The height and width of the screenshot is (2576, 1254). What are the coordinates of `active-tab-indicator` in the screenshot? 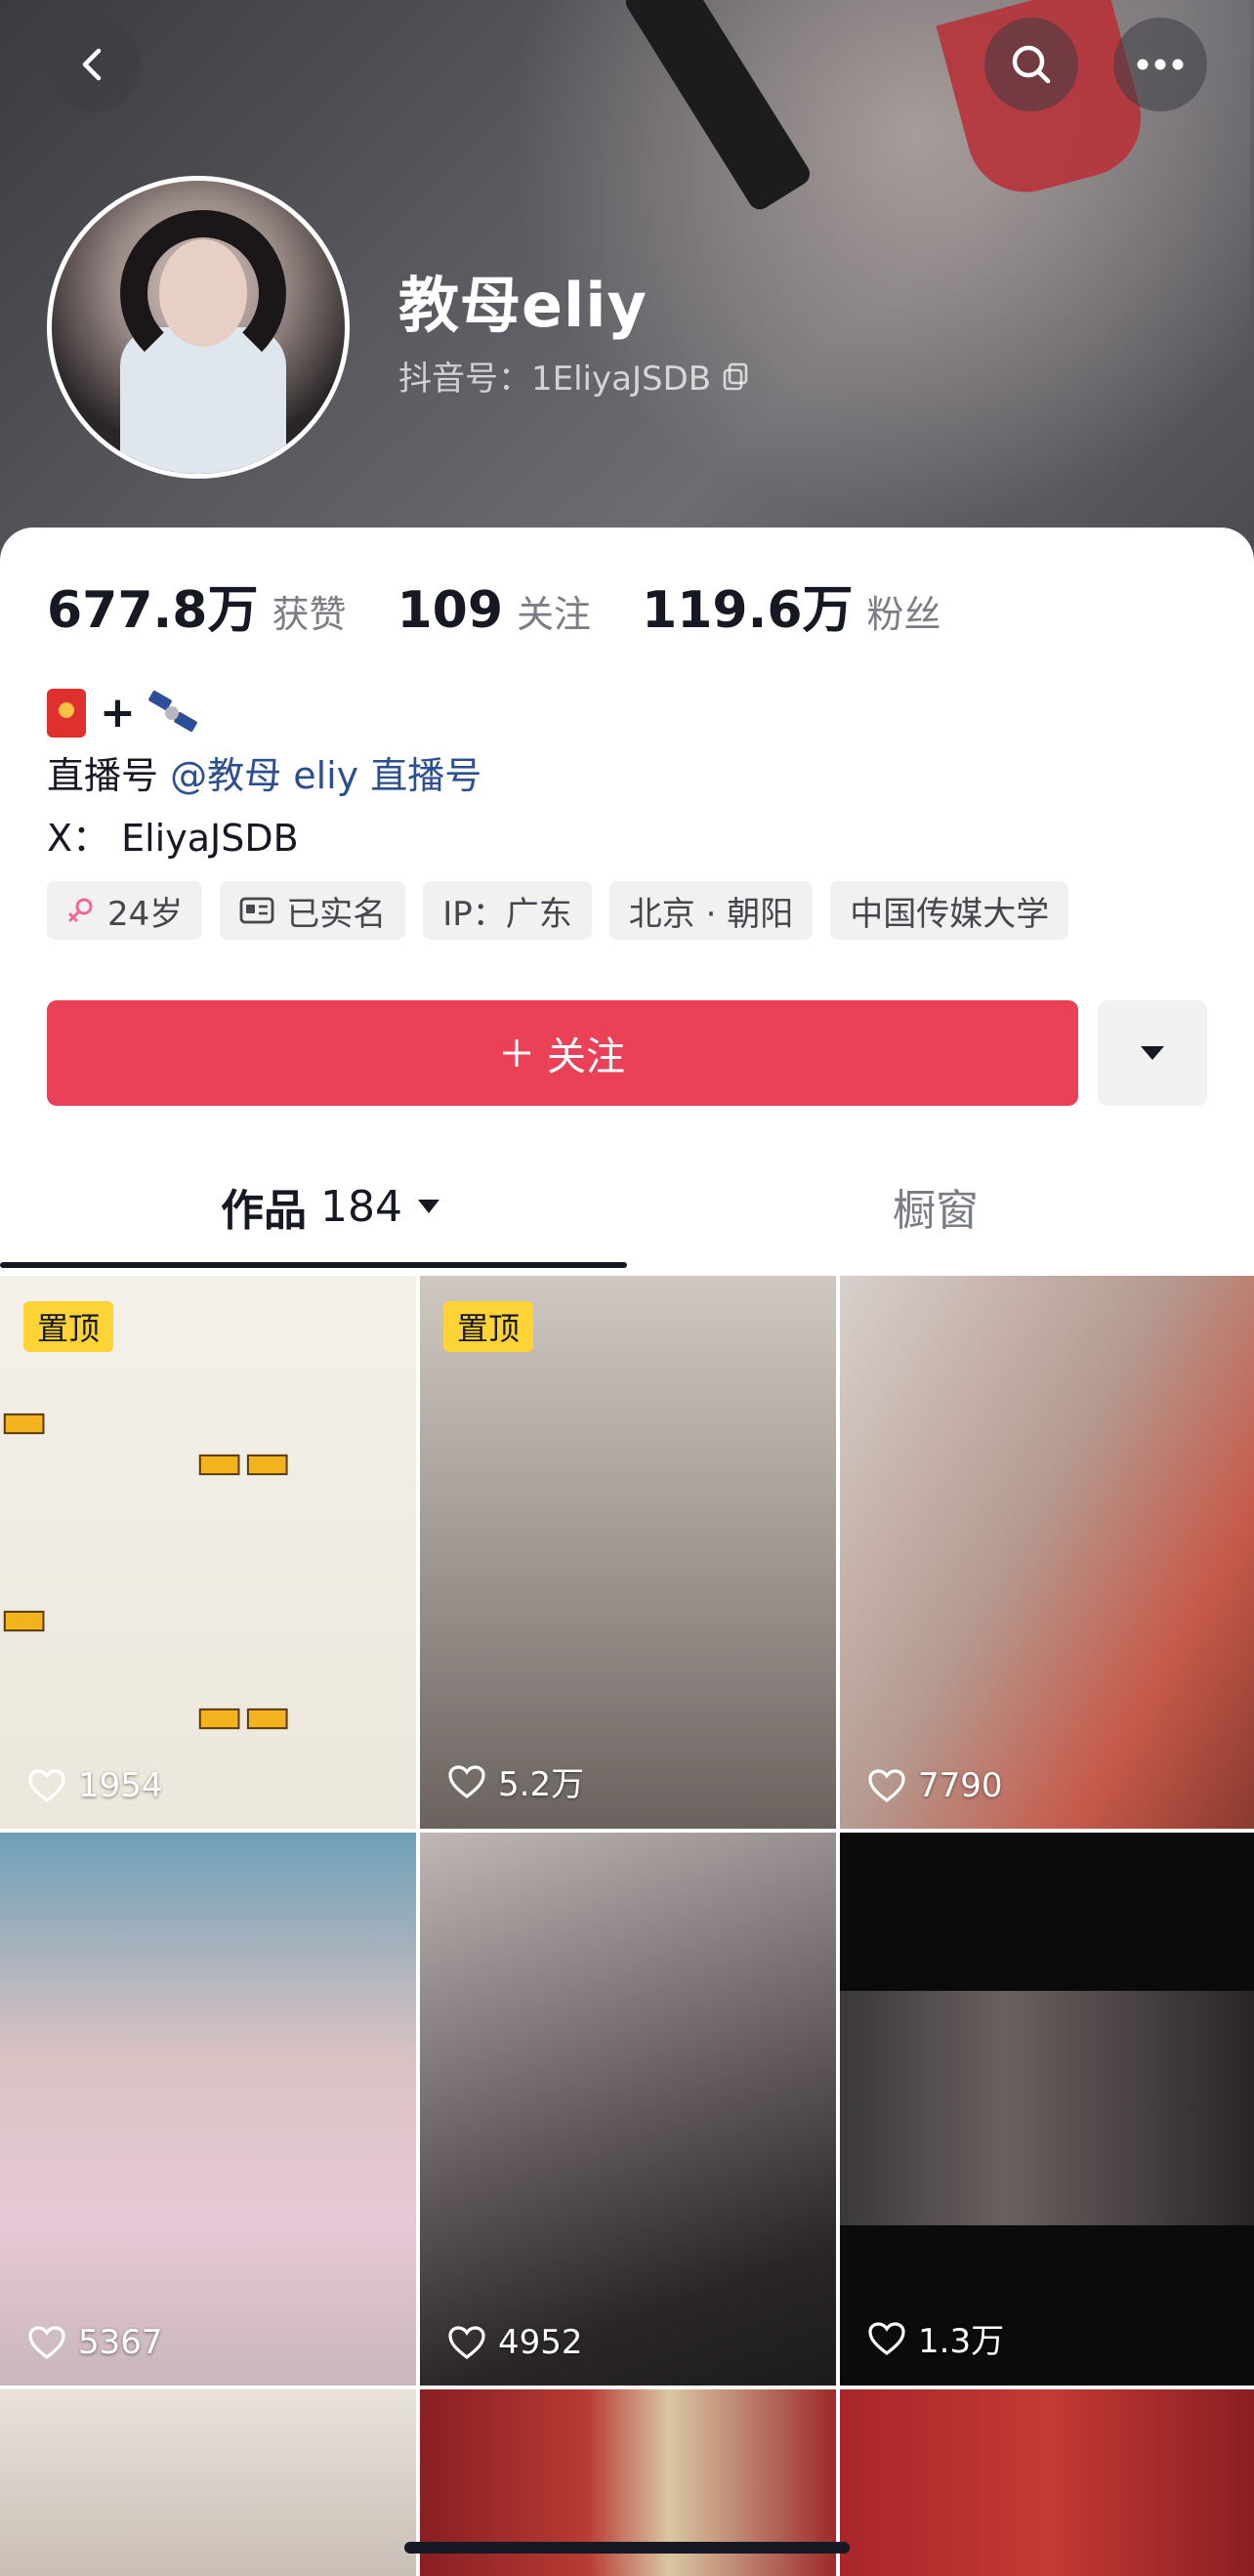 It's located at (313, 1265).